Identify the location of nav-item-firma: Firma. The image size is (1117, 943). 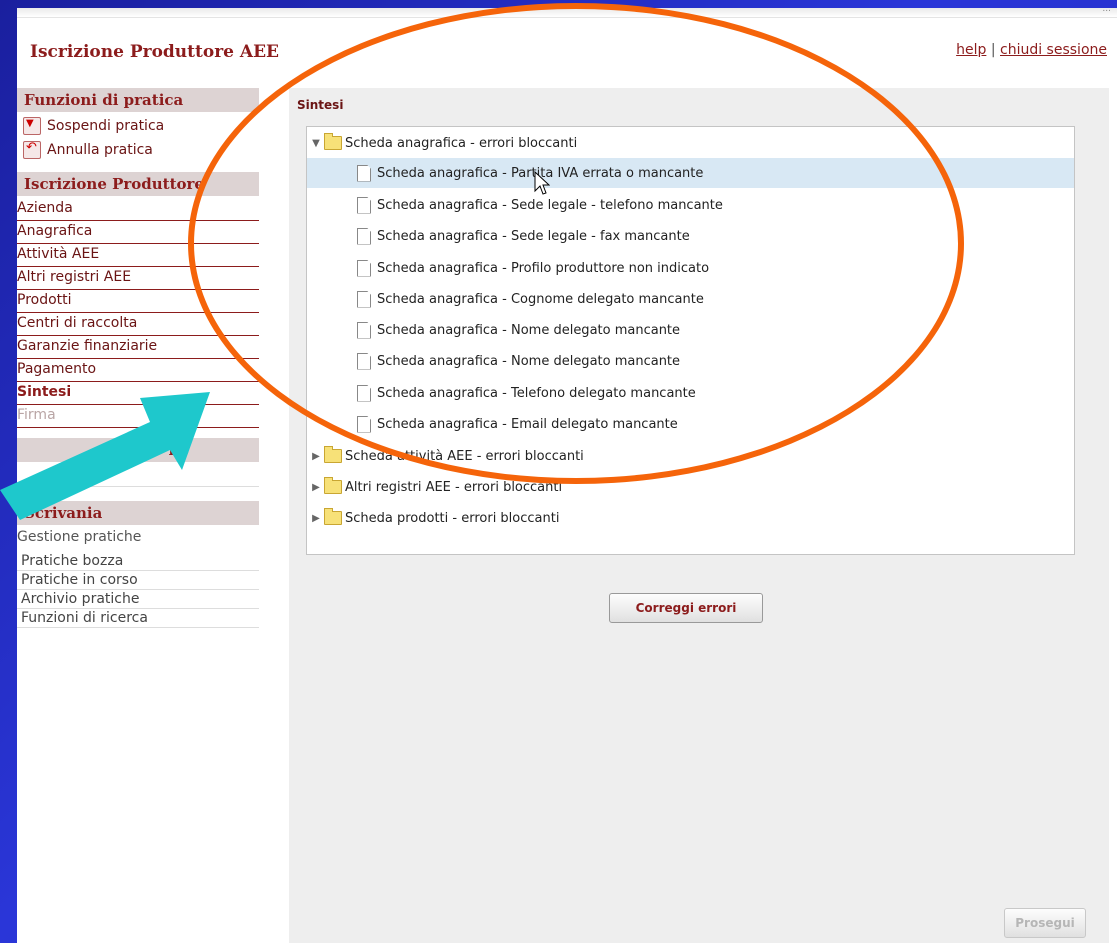
(138, 416).